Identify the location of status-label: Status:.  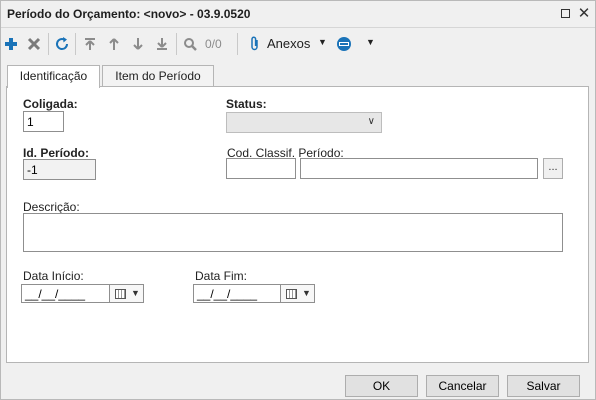
(246, 104).